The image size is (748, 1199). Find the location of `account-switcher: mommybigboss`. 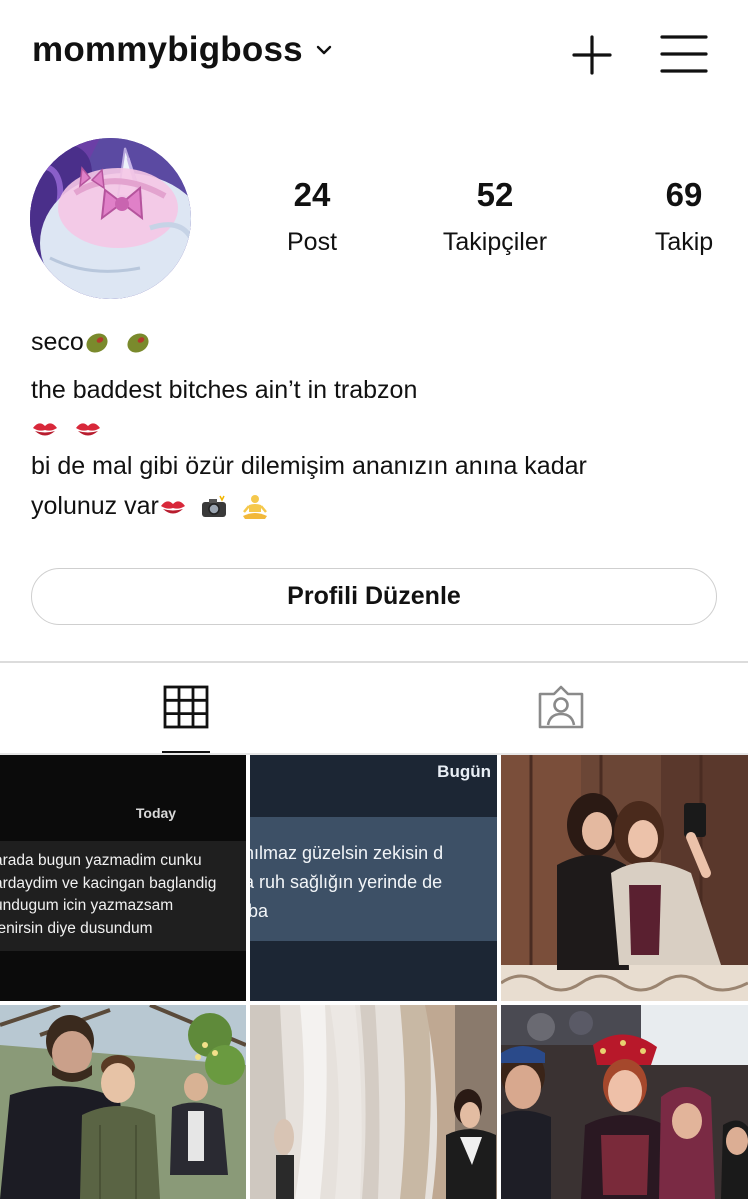

account-switcher: mommybigboss is located at coordinates (182, 50).